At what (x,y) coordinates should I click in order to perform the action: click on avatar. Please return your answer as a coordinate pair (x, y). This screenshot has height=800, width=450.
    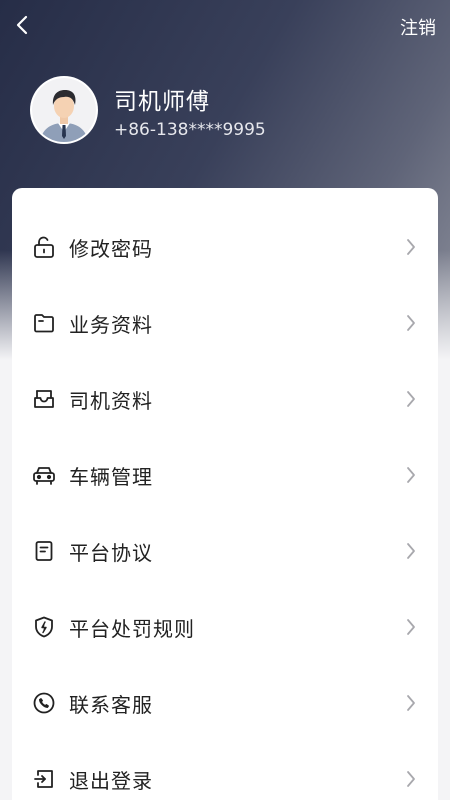
    Looking at the image, I should click on (64, 110).